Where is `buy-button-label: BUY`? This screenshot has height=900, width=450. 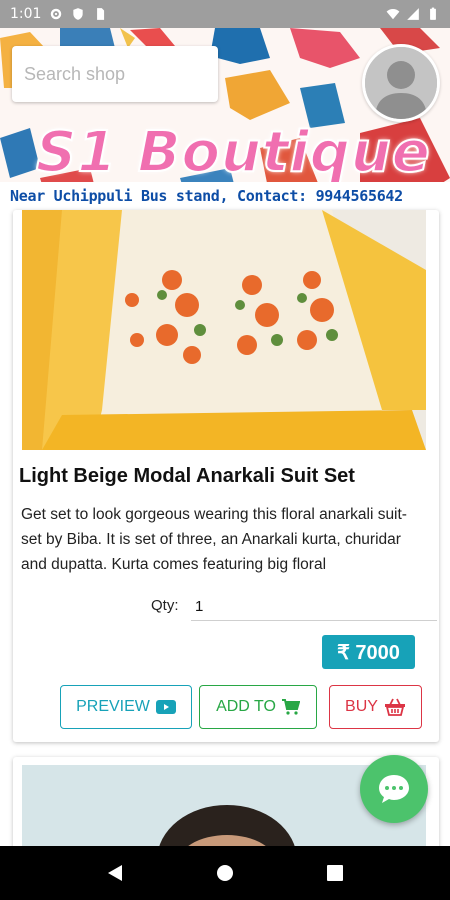 buy-button-label: BUY is located at coordinates (361, 706).